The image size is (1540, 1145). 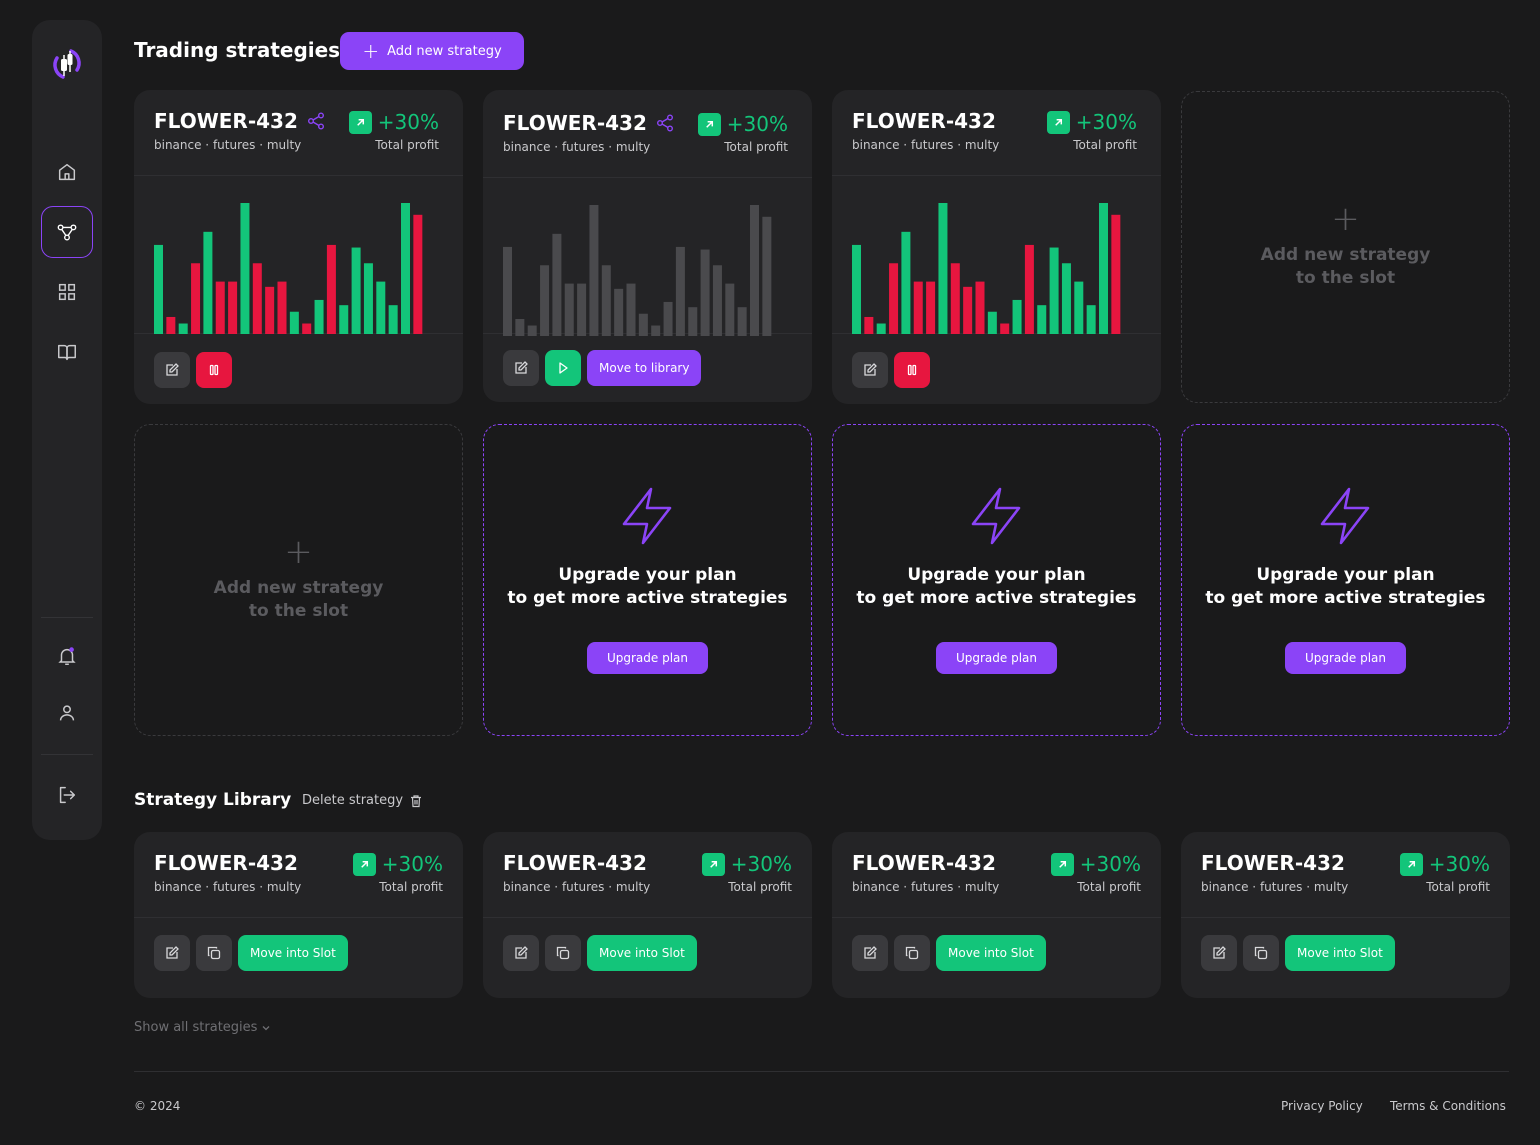 I want to click on nav-notifications, so click(x=67, y=656).